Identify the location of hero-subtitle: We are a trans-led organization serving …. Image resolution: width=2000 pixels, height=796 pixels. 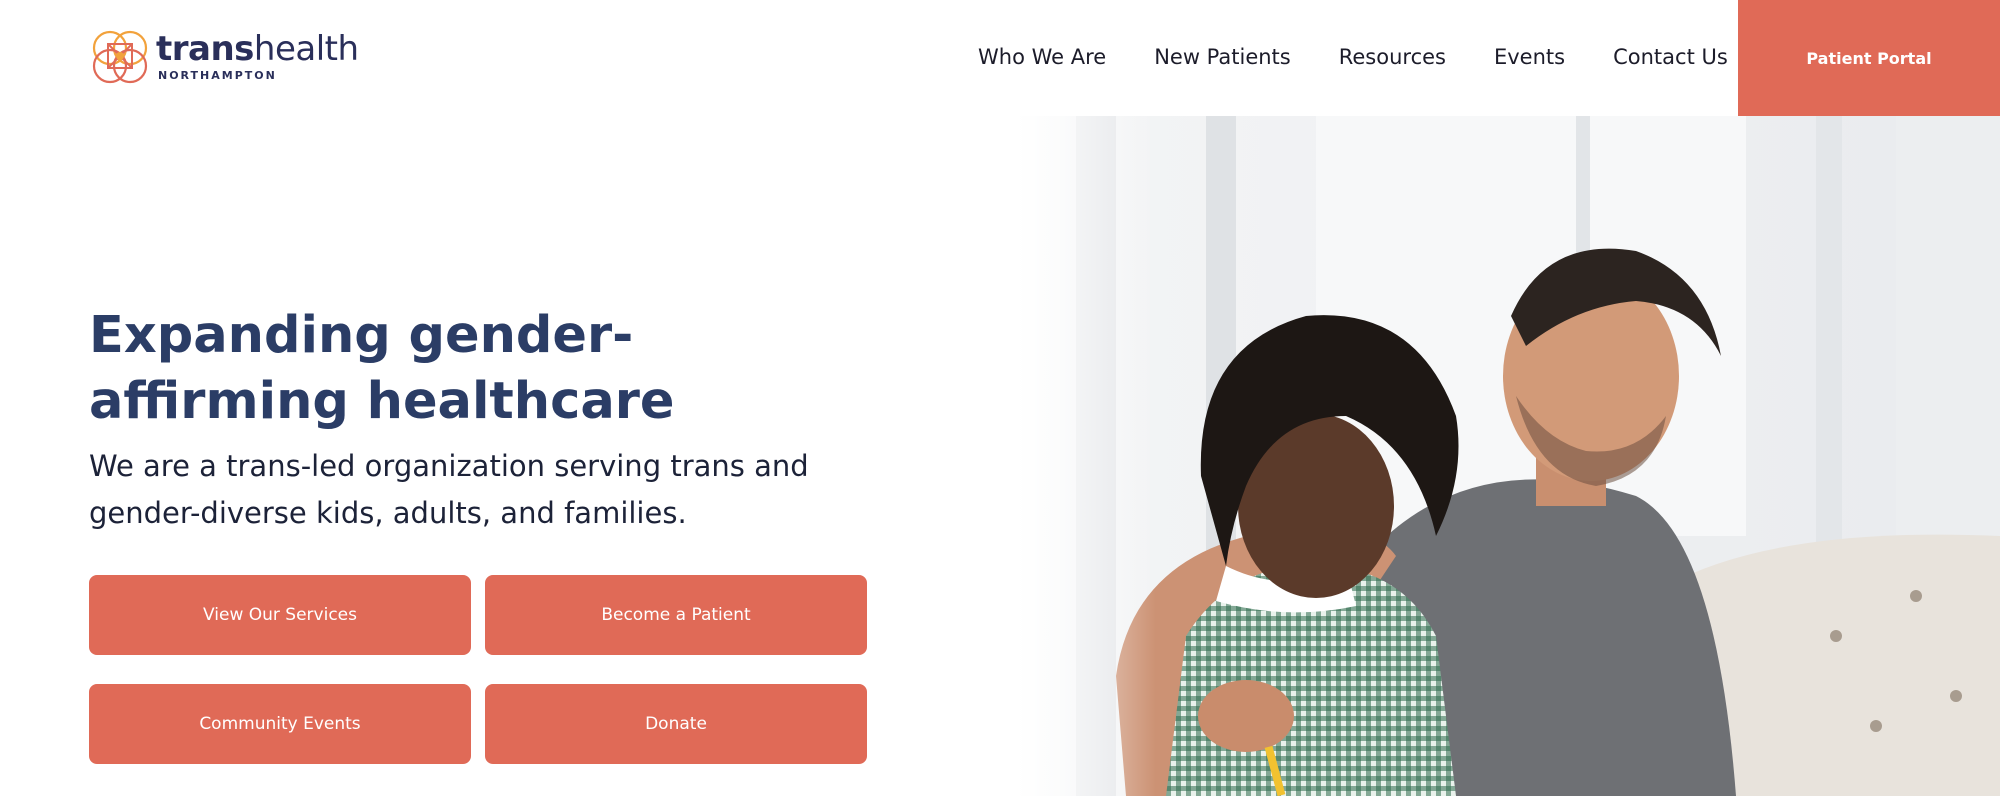
(449, 489).